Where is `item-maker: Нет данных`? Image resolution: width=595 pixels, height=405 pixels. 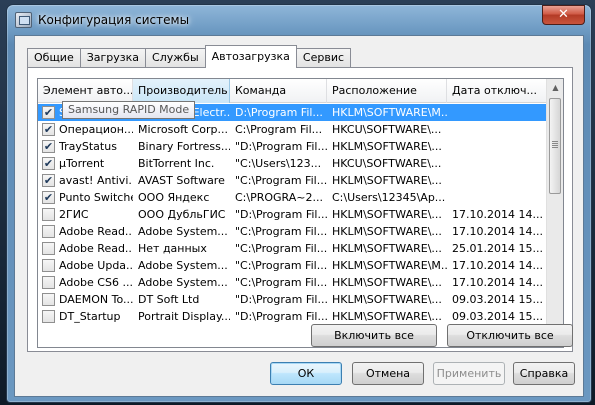 item-maker: Нет данных is located at coordinates (172, 248).